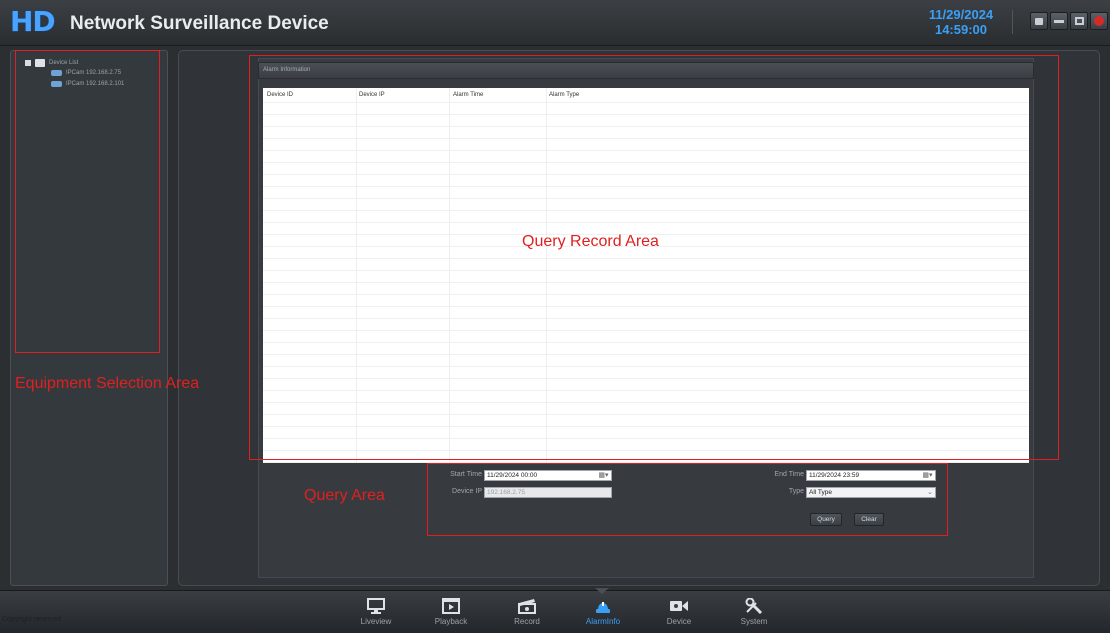 This screenshot has width=1110, height=633. What do you see at coordinates (344, 495) in the screenshot?
I see `query-area-label: Query Area` at bounding box center [344, 495].